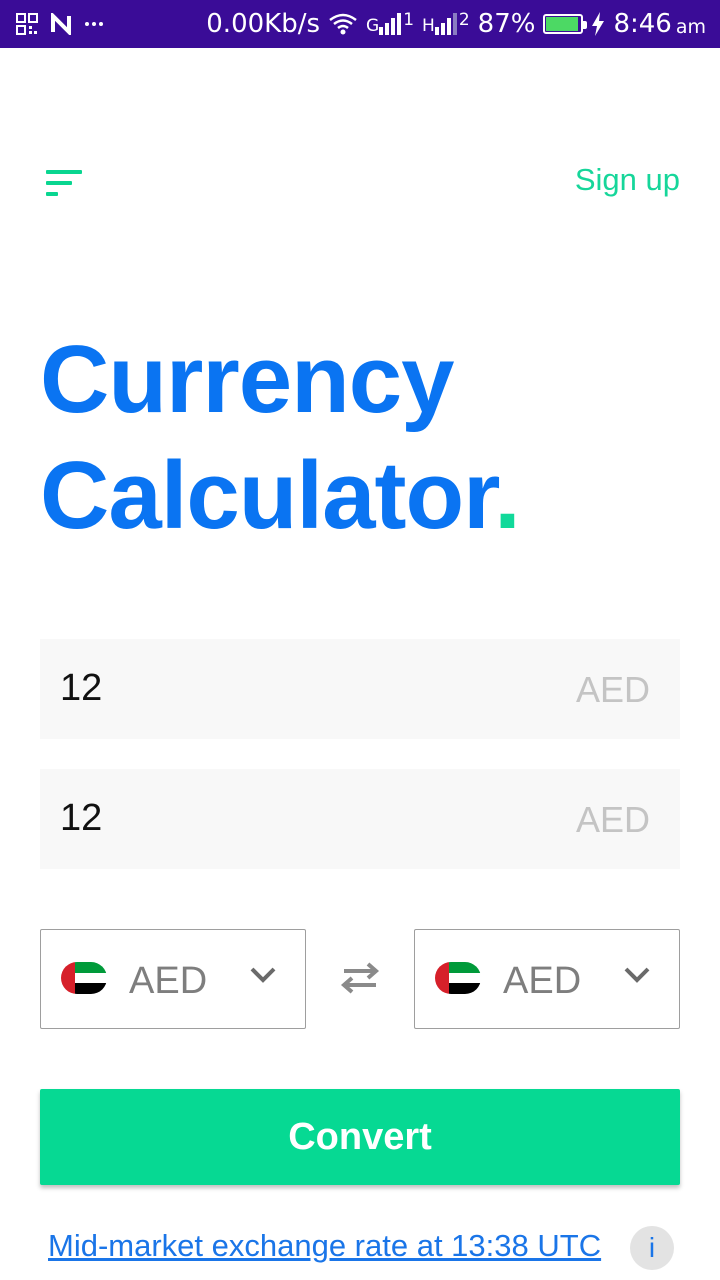 This screenshot has width=720, height=1280. I want to click on menu-line-middle, so click(59, 183).